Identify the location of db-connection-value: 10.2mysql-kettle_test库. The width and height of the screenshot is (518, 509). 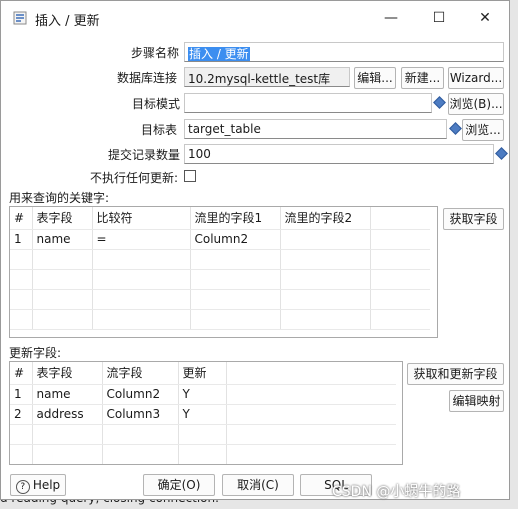
(259, 79).